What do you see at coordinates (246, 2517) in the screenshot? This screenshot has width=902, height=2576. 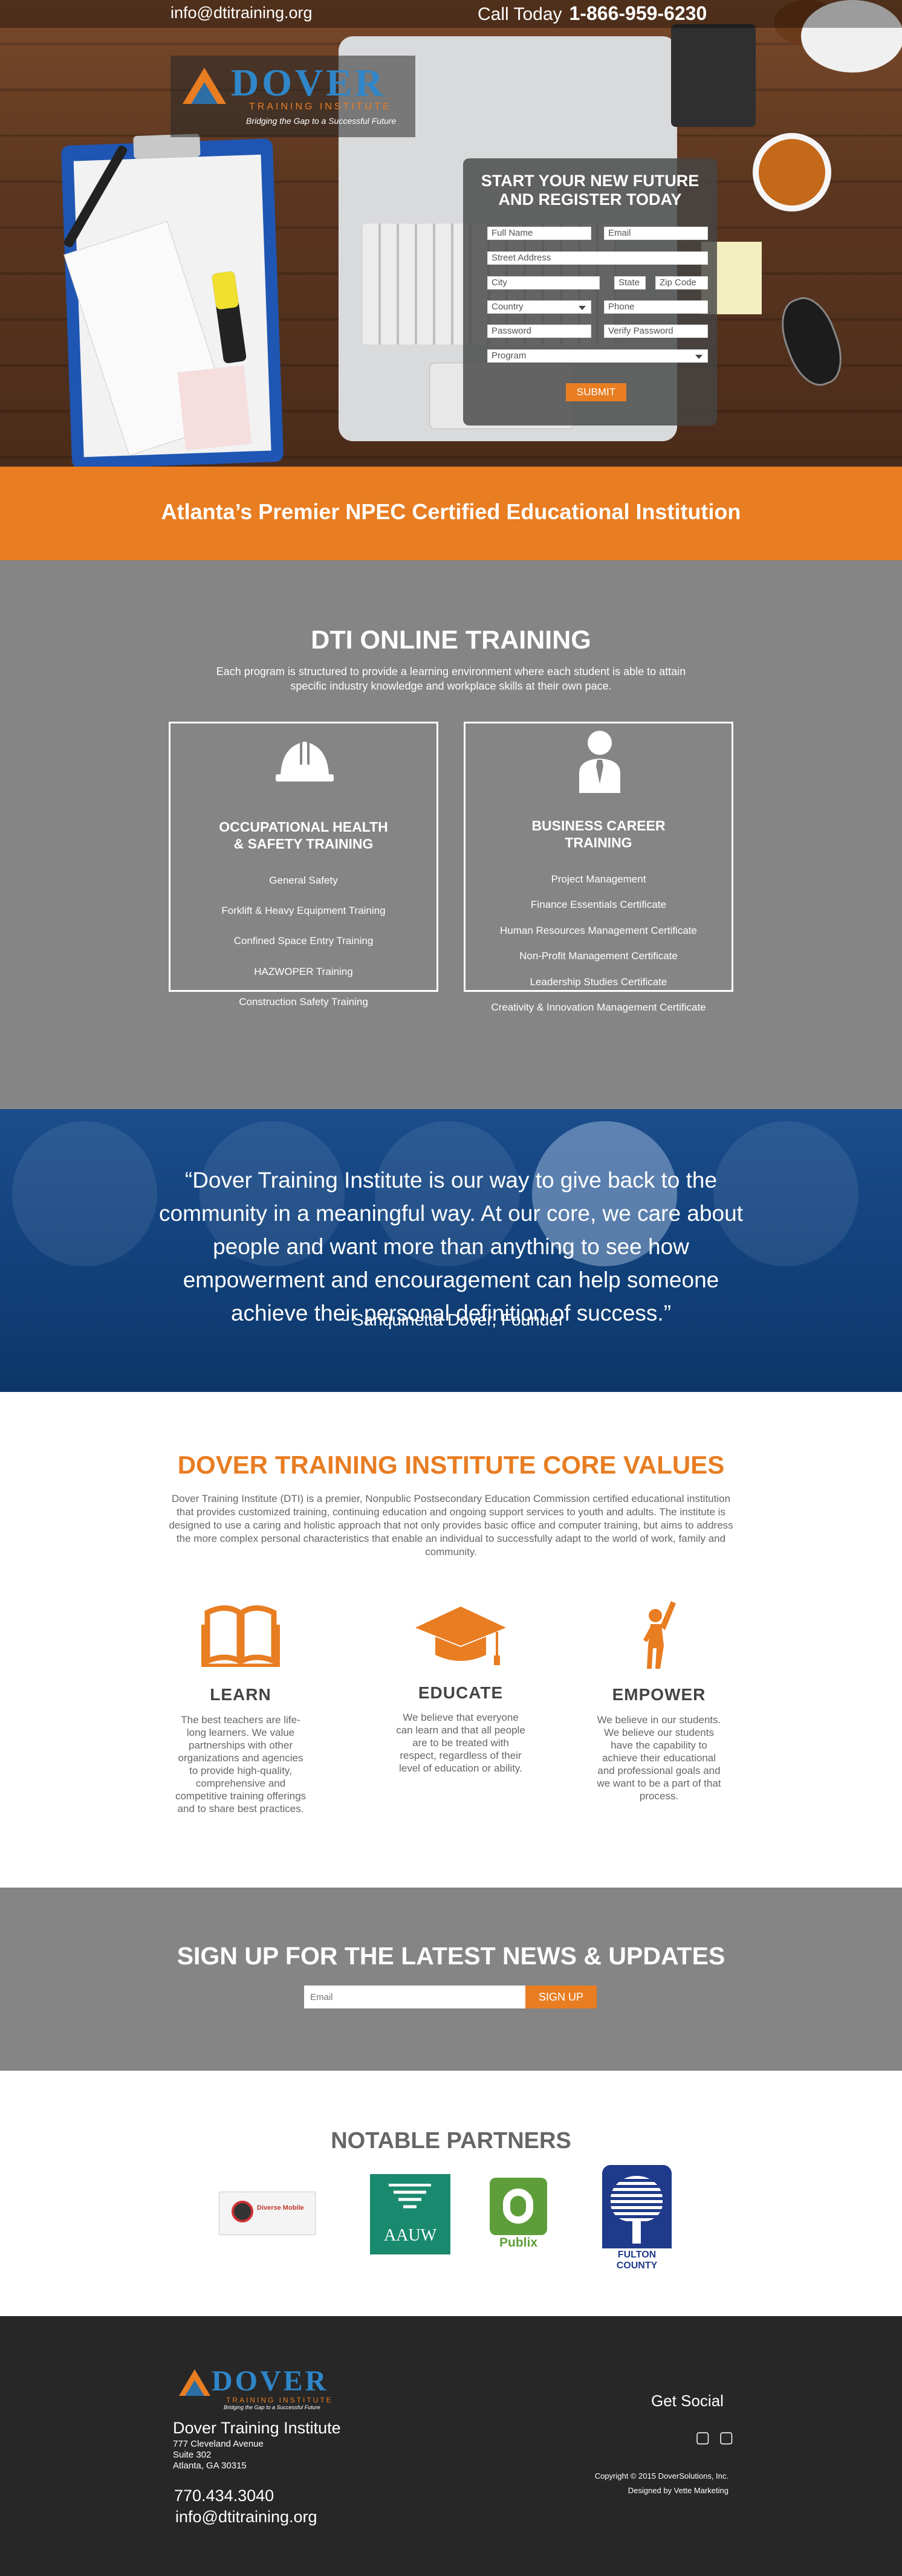 I see `footer-email-link: info@dtitraining.org` at bounding box center [246, 2517].